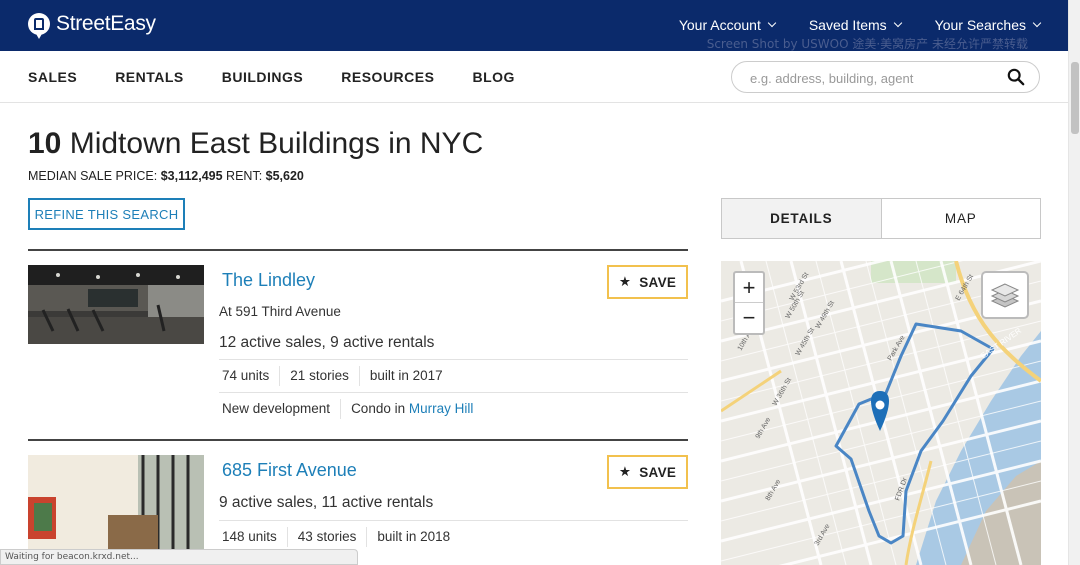 The width and height of the screenshot is (1080, 565). Describe the element at coordinates (1075, 98) in the screenshot. I see `scrollbar-thumb` at that location.